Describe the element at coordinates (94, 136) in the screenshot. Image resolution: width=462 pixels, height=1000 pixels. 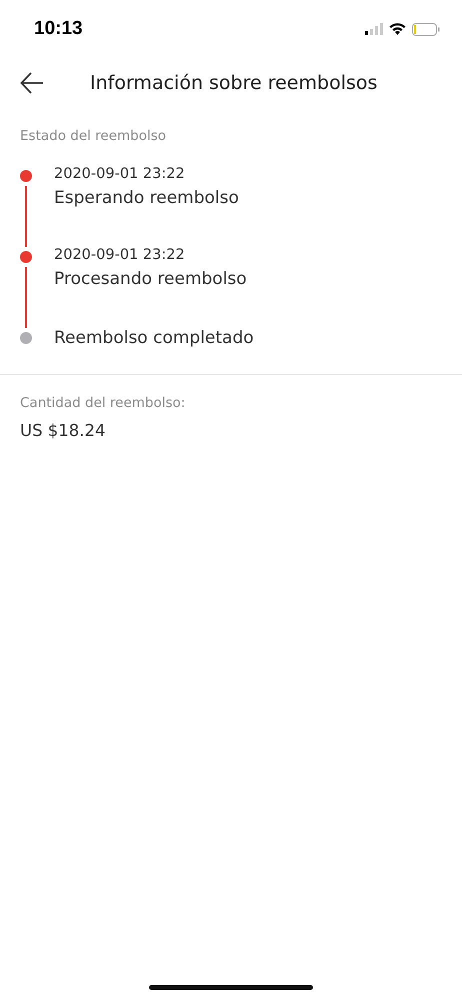
I see `section-label: Estado del reembolso` at that location.